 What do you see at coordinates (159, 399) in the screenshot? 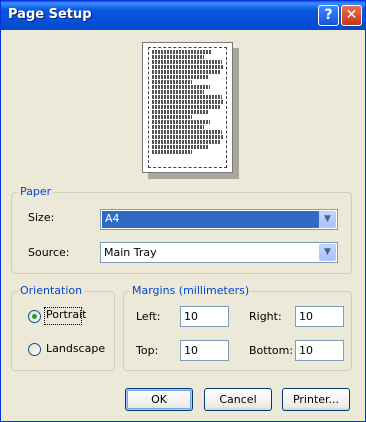
I see `ok-button: OK` at bounding box center [159, 399].